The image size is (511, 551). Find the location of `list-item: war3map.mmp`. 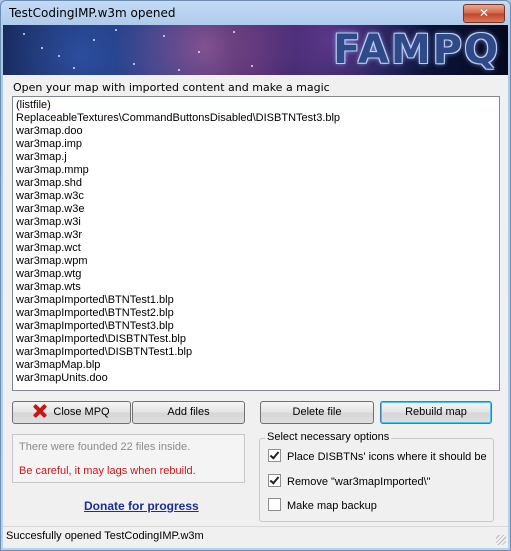

list-item: war3map.mmp is located at coordinates (256, 170).